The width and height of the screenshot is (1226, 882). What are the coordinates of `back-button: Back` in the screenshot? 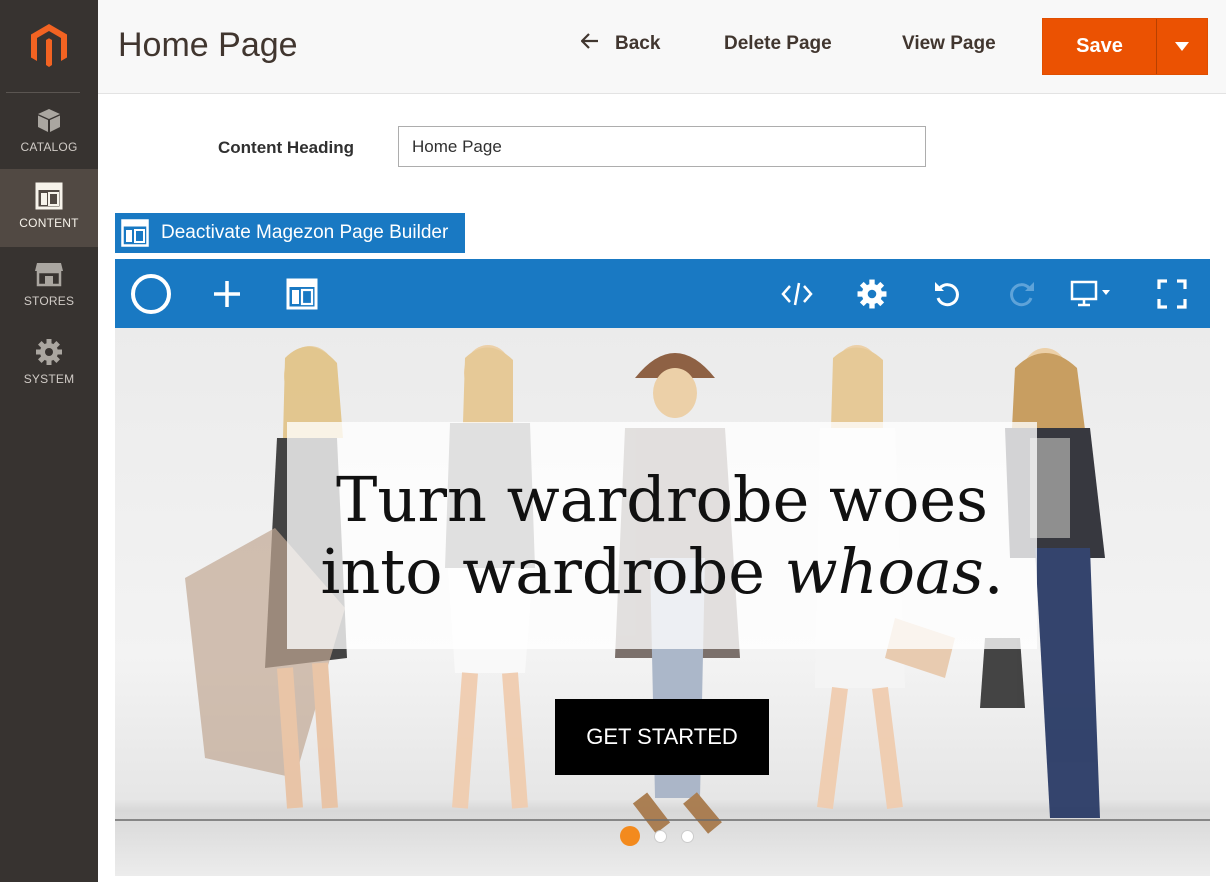 It's located at (620, 44).